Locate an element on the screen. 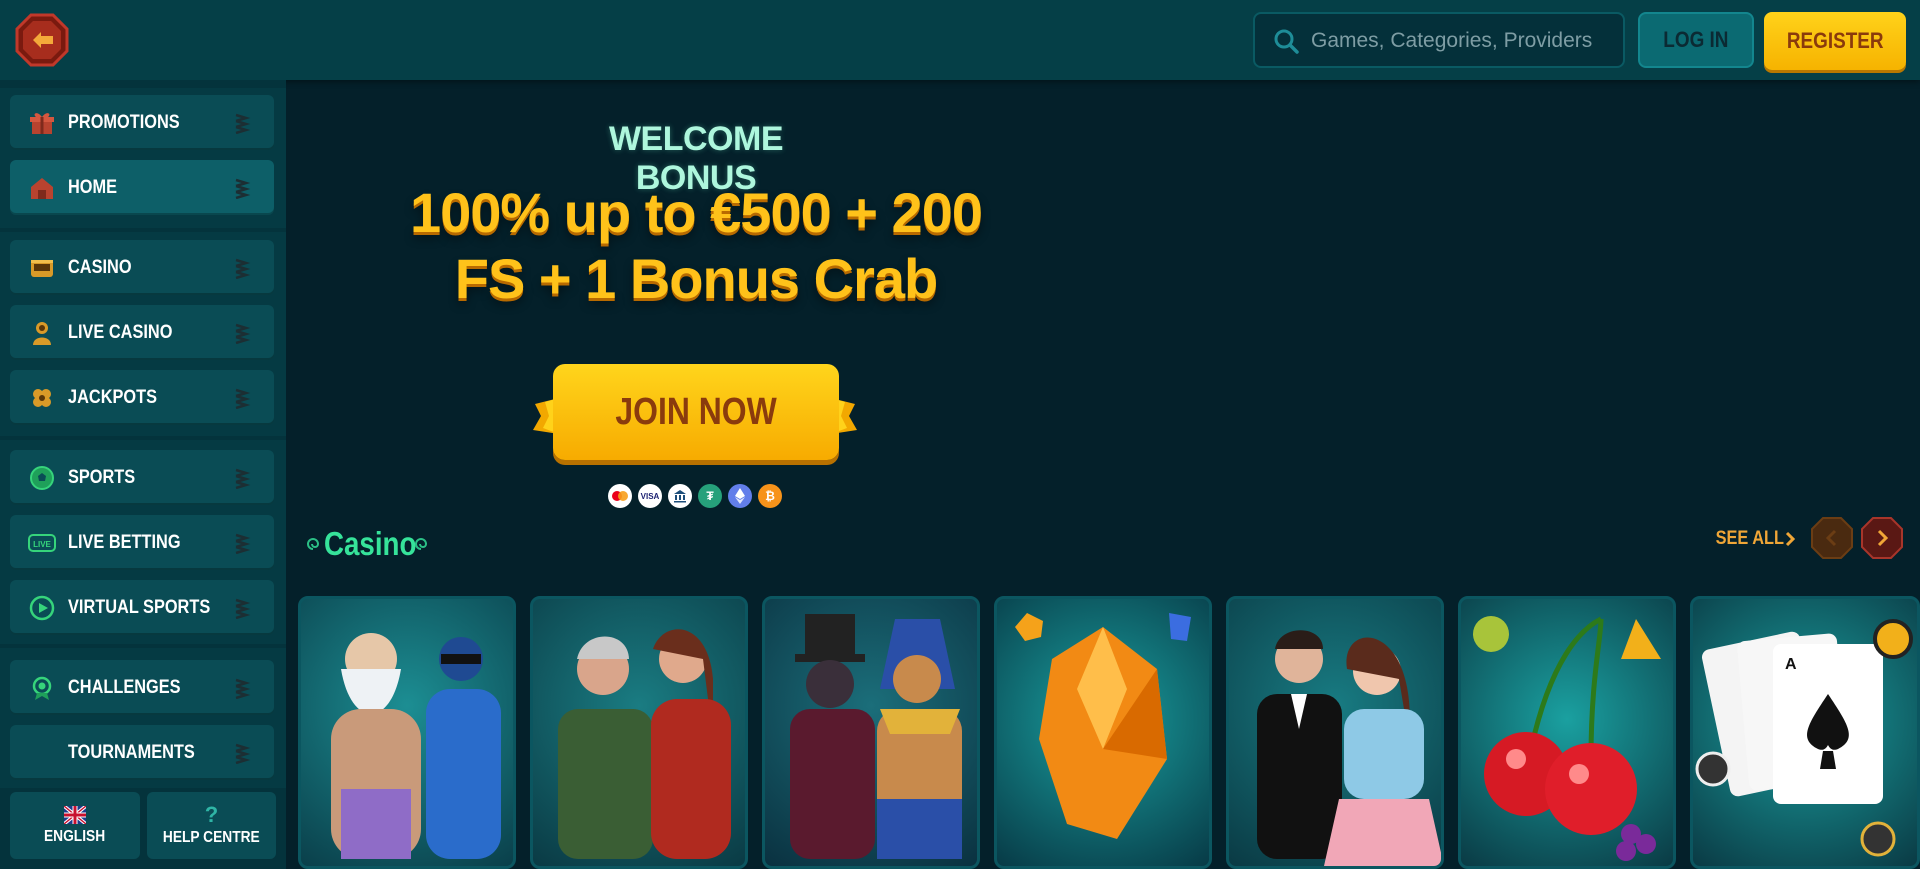 The image size is (1920, 869). casino-icon is located at coordinates (42, 268).